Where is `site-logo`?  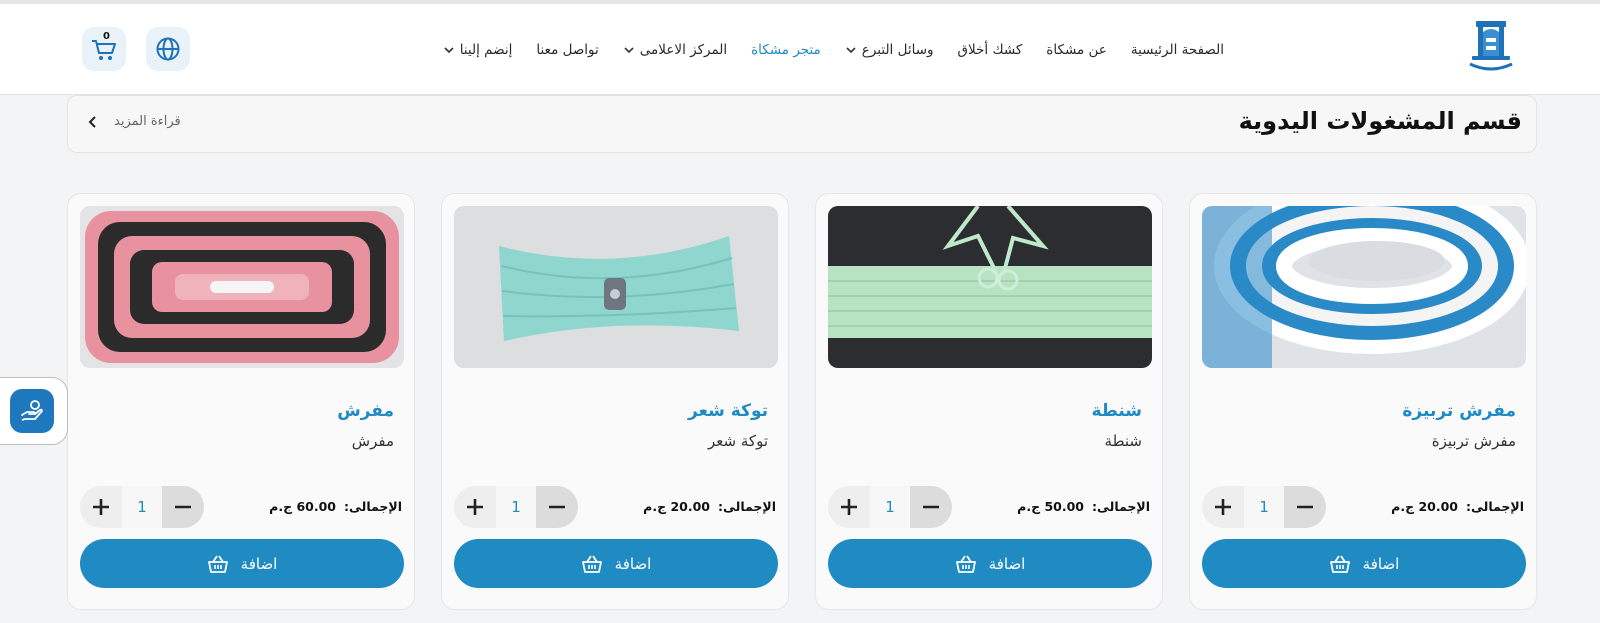
site-logo is located at coordinates (1491, 49).